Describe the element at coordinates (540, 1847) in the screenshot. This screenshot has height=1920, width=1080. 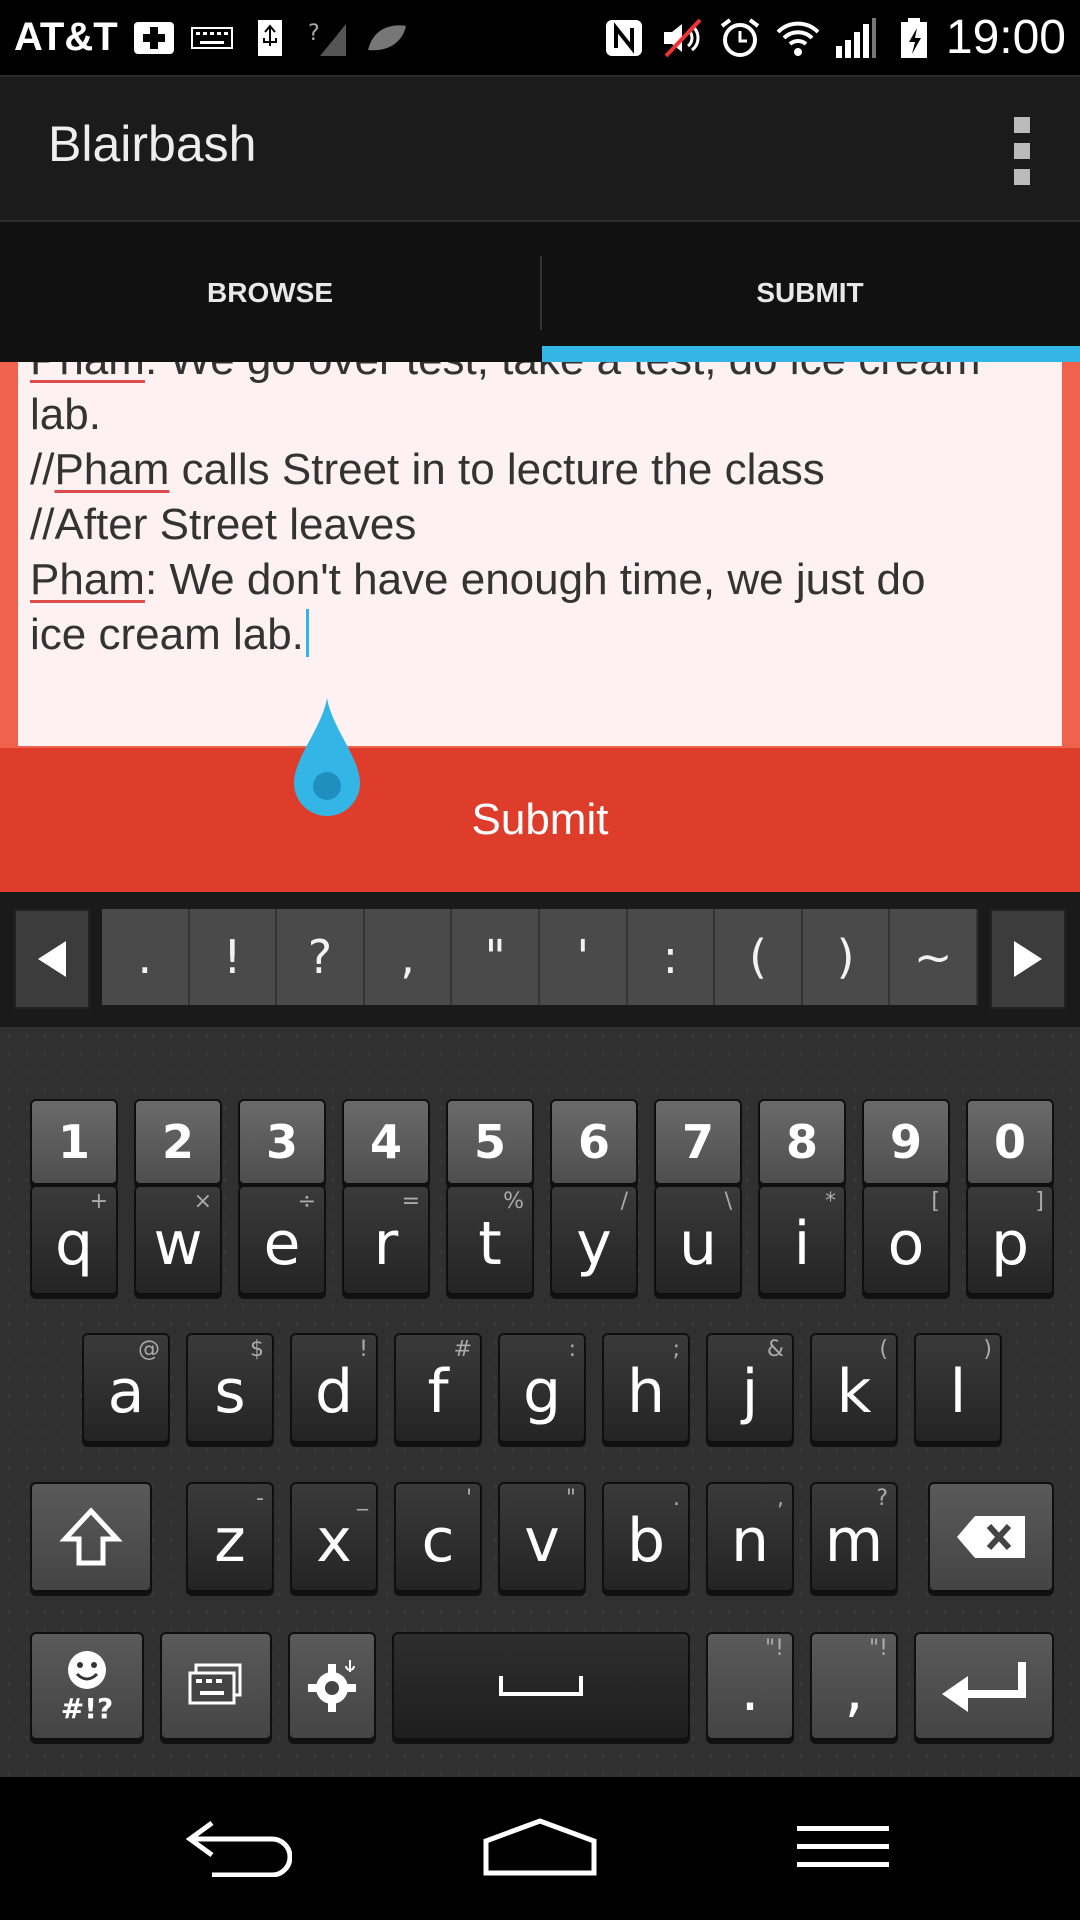
I see `home-button` at that location.